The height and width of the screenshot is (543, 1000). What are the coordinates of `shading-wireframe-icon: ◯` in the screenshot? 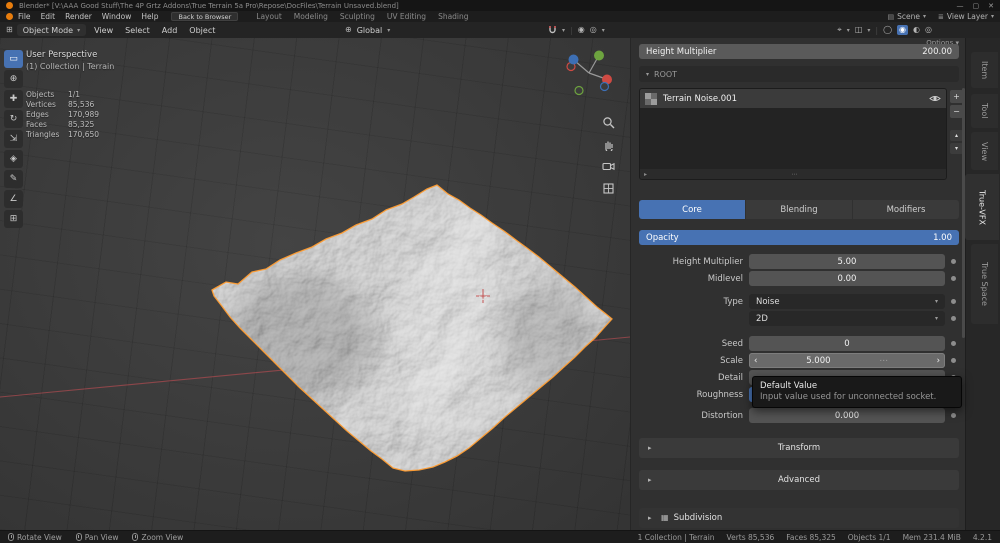 It's located at (887, 30).